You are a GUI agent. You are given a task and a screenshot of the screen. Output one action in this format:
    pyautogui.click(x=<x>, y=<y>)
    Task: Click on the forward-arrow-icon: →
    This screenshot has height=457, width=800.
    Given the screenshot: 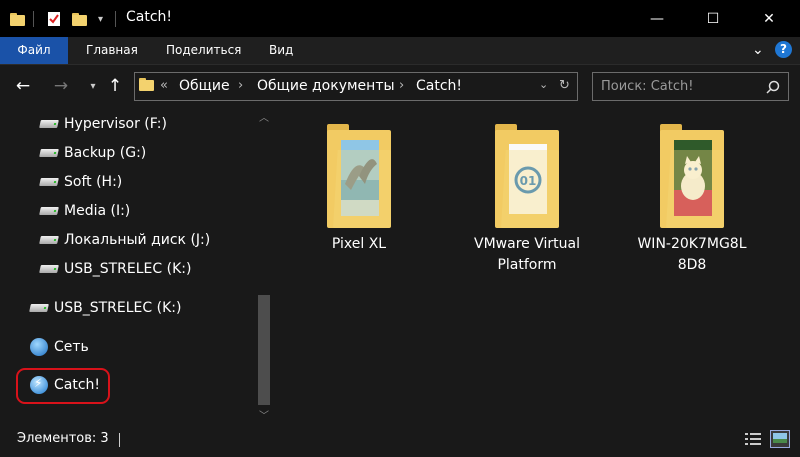 What is the action you would take?
    pyautogui.click(x=61, y=86)
    